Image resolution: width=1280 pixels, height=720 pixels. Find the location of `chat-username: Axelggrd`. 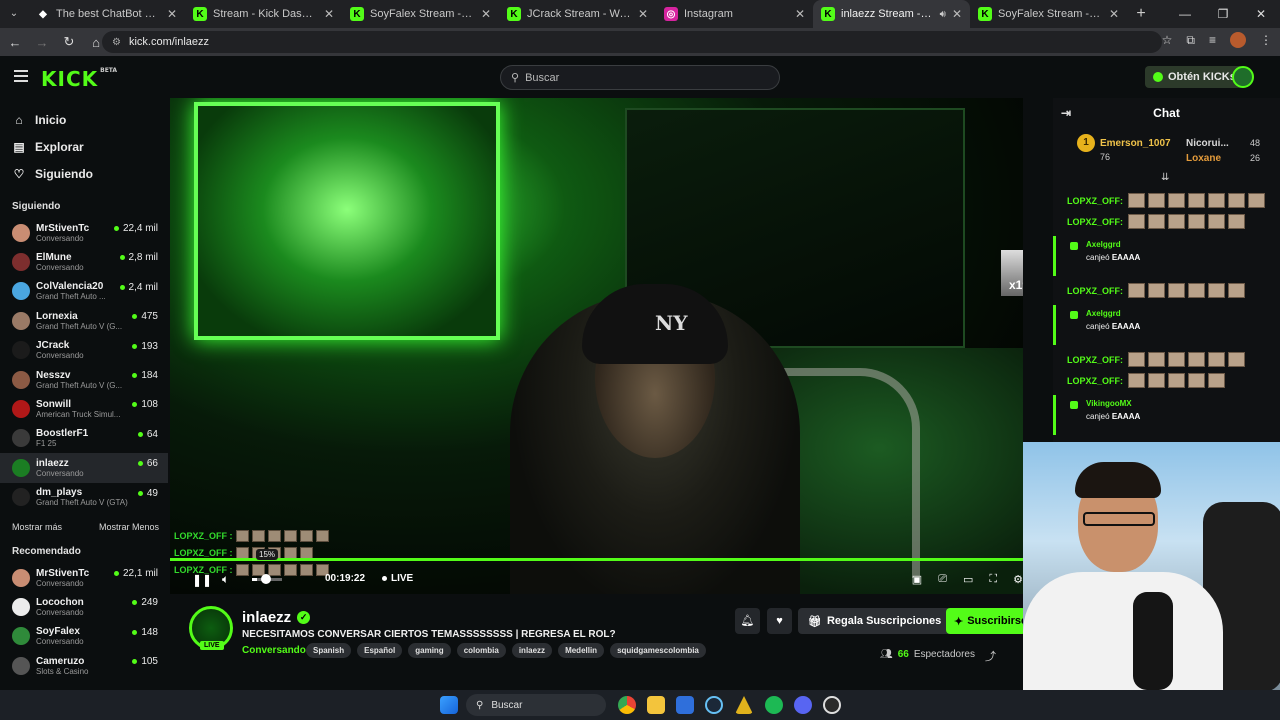

chat-username: Axelggrd is located at coordinates (1183, 313).